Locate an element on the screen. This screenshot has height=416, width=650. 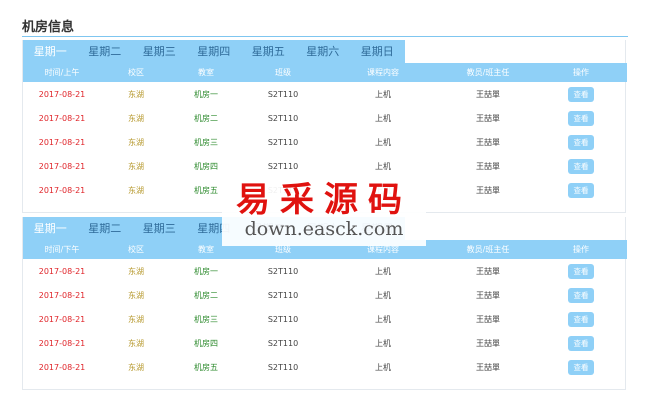
col-content: 课程内容 is located at coordinates (383, 72).